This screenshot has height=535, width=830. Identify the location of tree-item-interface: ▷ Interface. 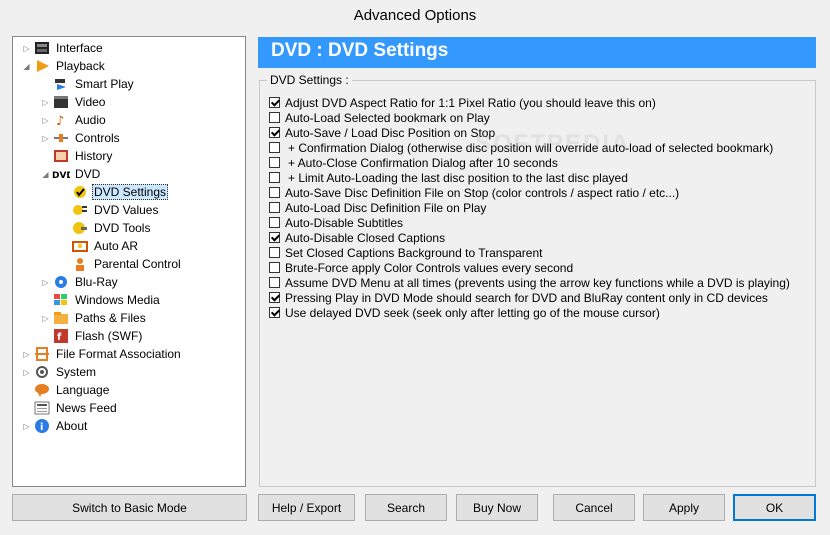
(63, 48).